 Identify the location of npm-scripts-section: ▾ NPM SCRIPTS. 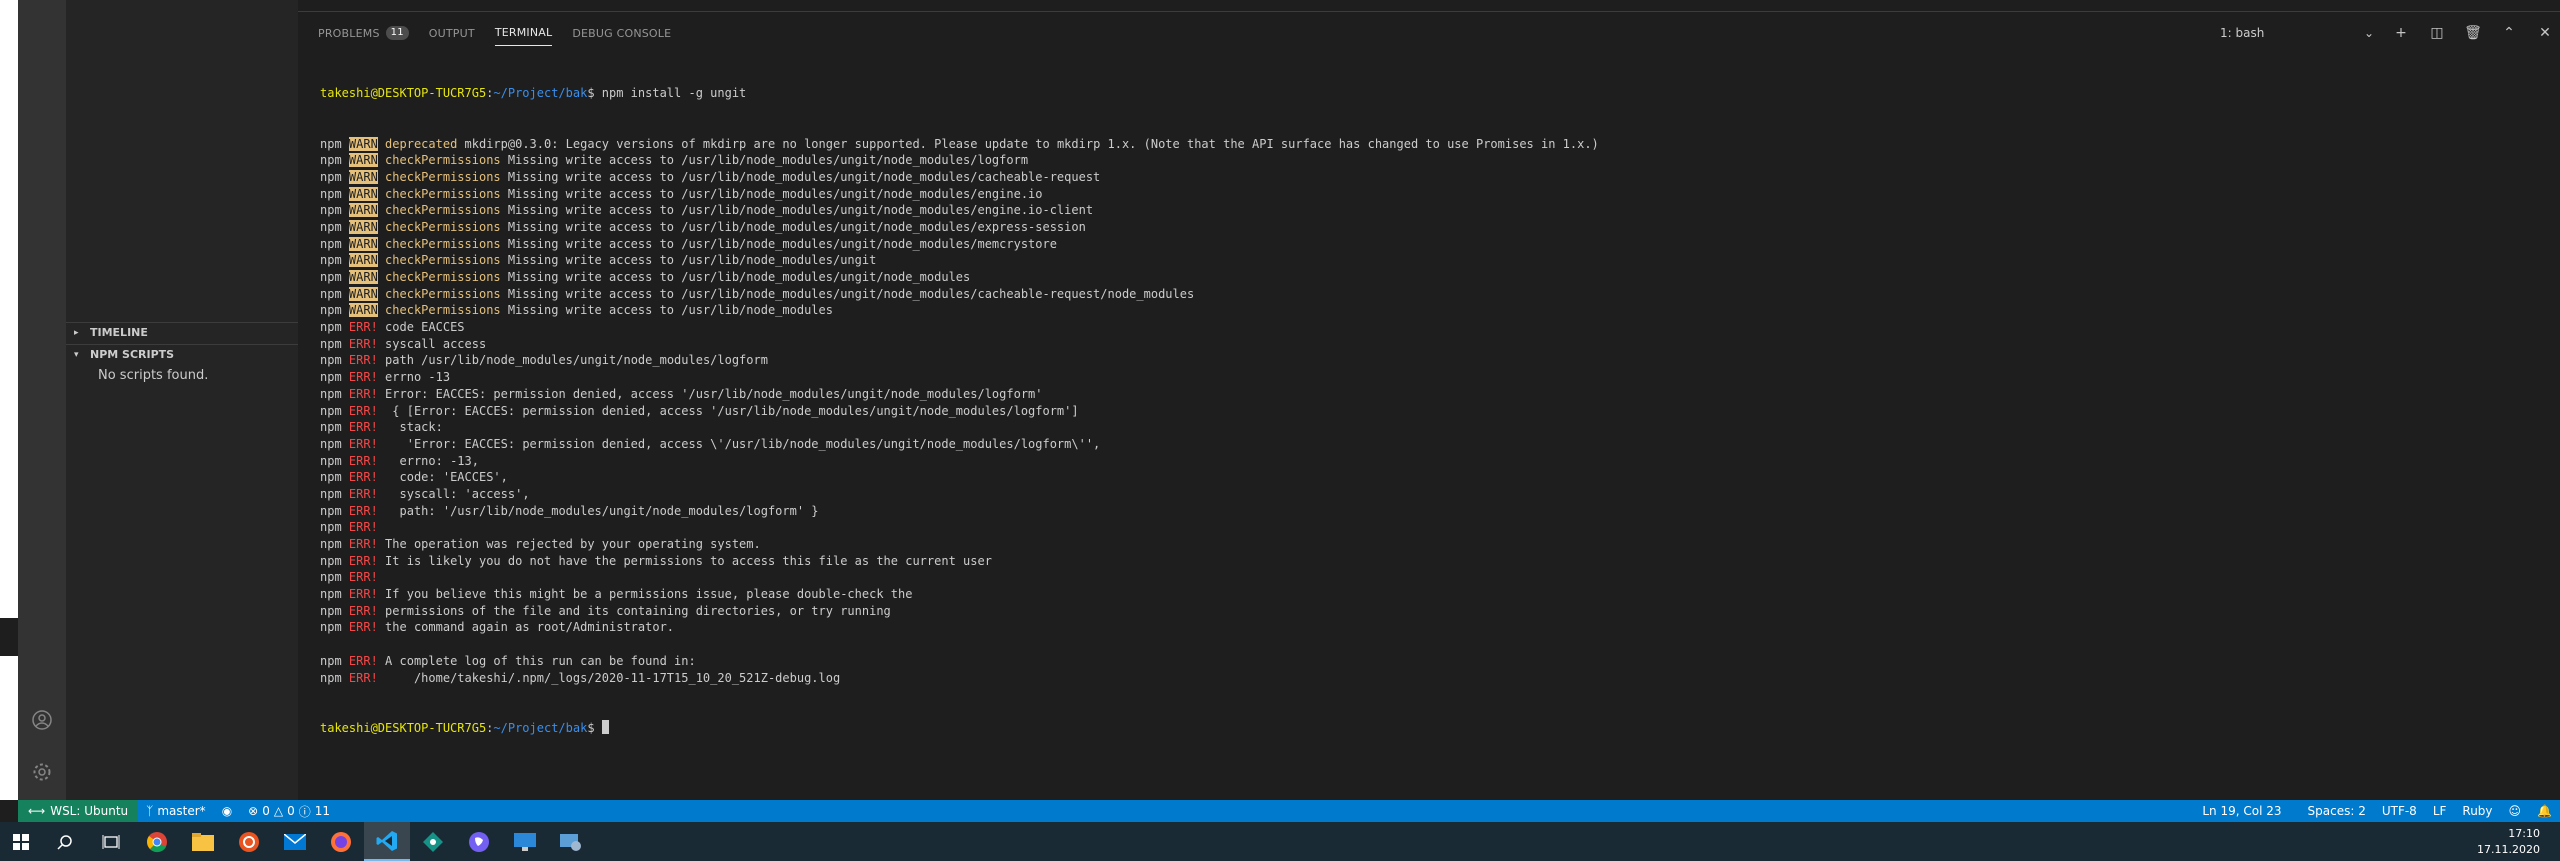
(182, 354).